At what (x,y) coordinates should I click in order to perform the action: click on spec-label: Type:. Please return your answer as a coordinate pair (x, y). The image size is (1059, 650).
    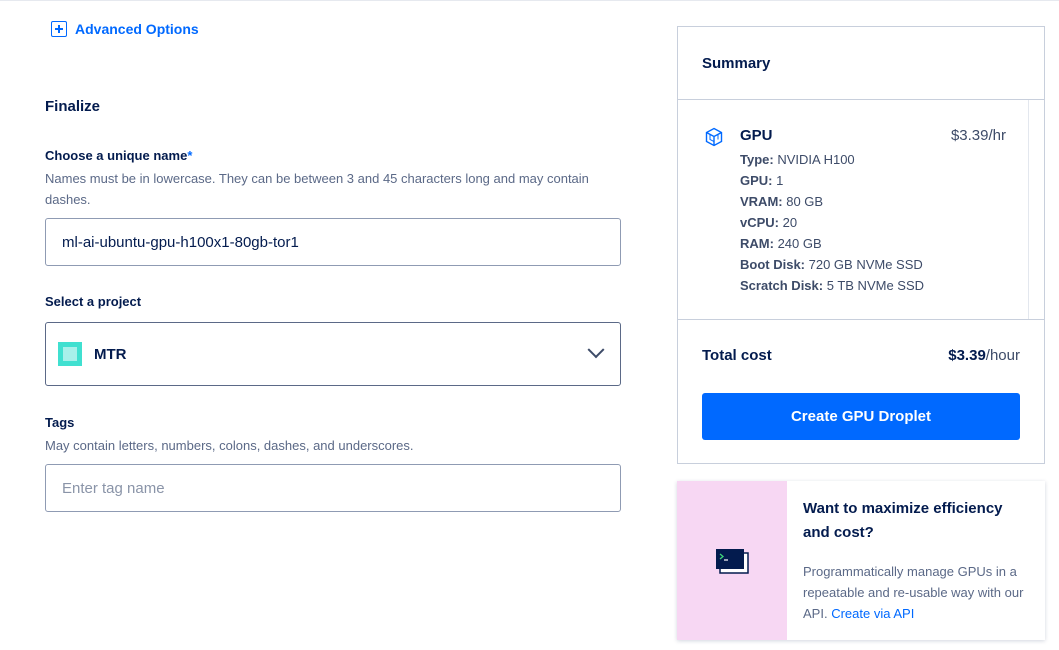
    Looking at the image, I should click on (757, 159).